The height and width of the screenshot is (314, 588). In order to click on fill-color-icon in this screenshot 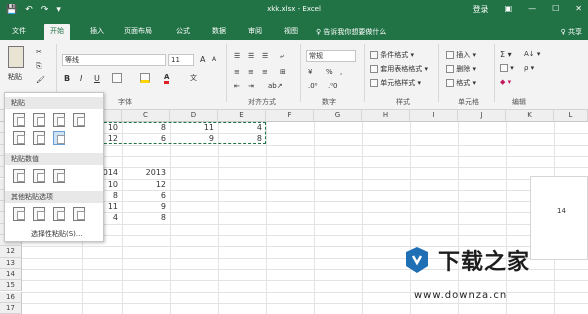, I will do `click(145, 78)`.